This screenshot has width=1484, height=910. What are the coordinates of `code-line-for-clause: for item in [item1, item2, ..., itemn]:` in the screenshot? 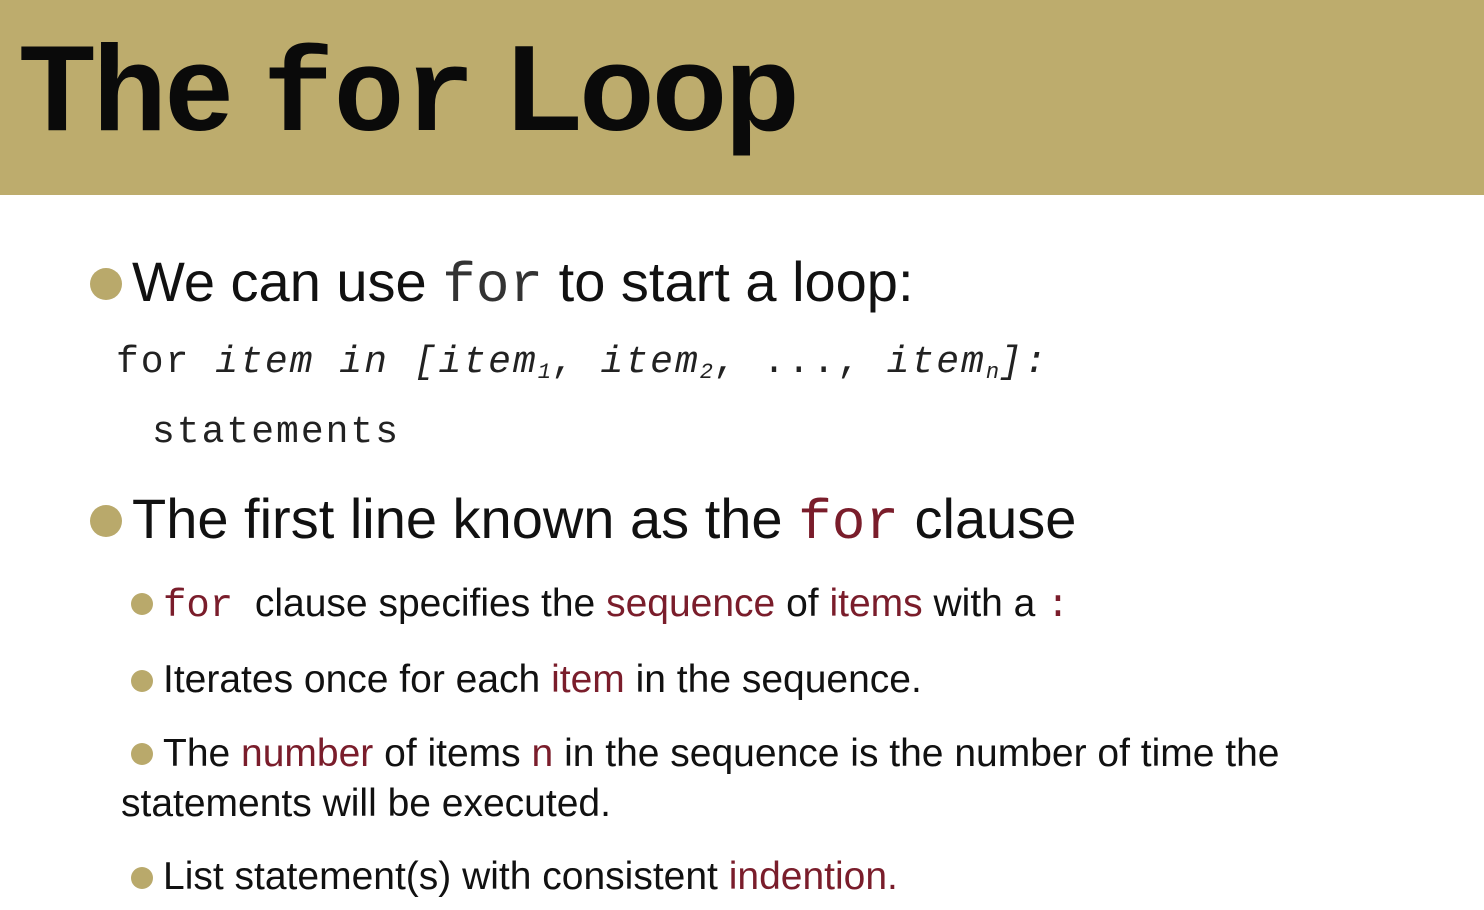 It's located at (582, 368).